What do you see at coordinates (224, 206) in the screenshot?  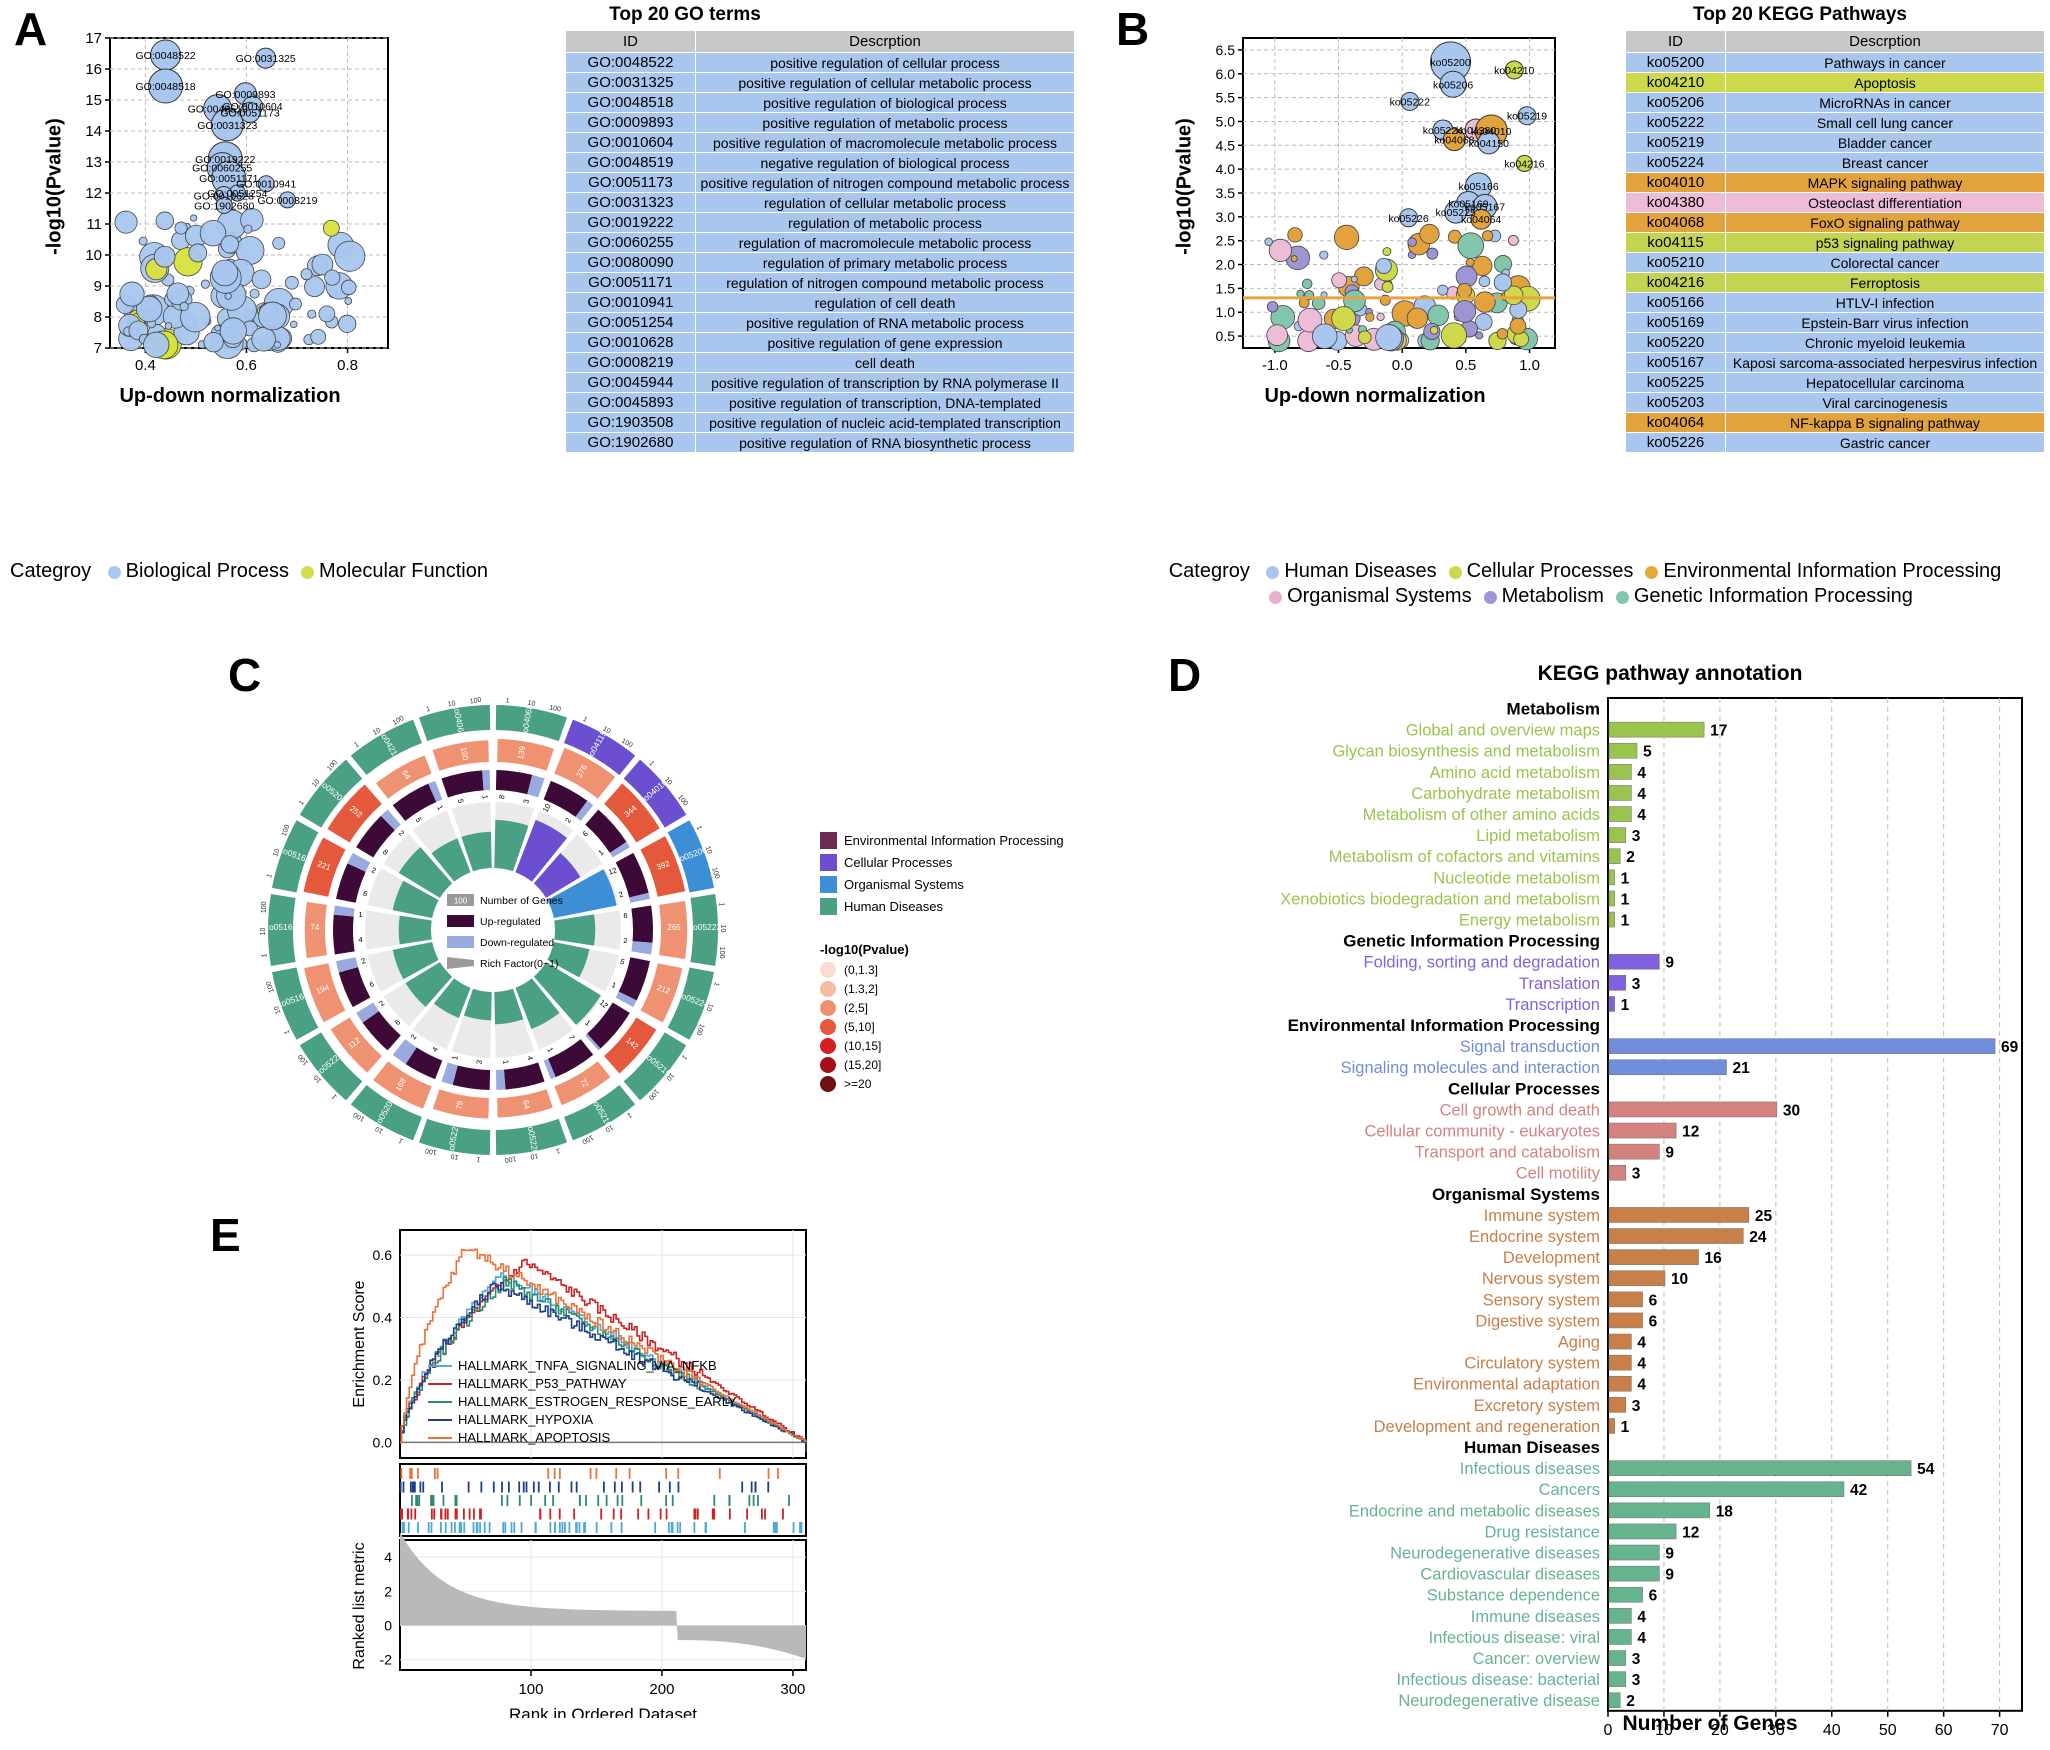 I see `svg-text: GO:1902680` at bounding box center [224, 206].